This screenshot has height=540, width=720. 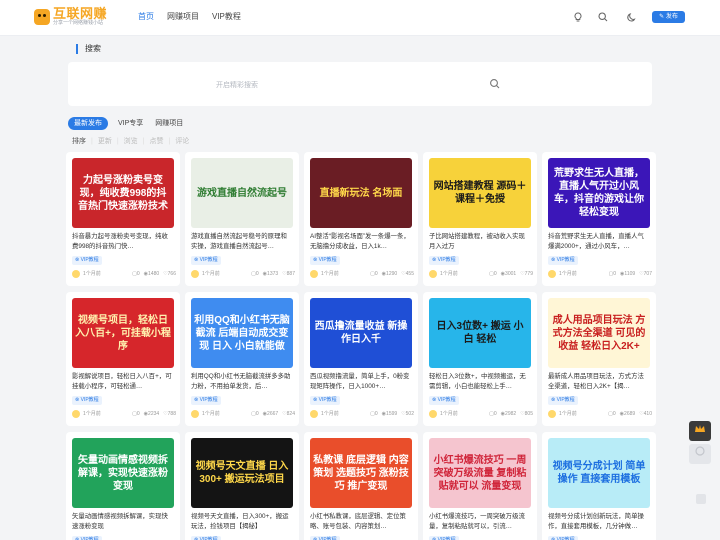 What do you see at coordinates (700, 431) in the screenshot?
I see `crown-icon` at bounding box center [700, 431].